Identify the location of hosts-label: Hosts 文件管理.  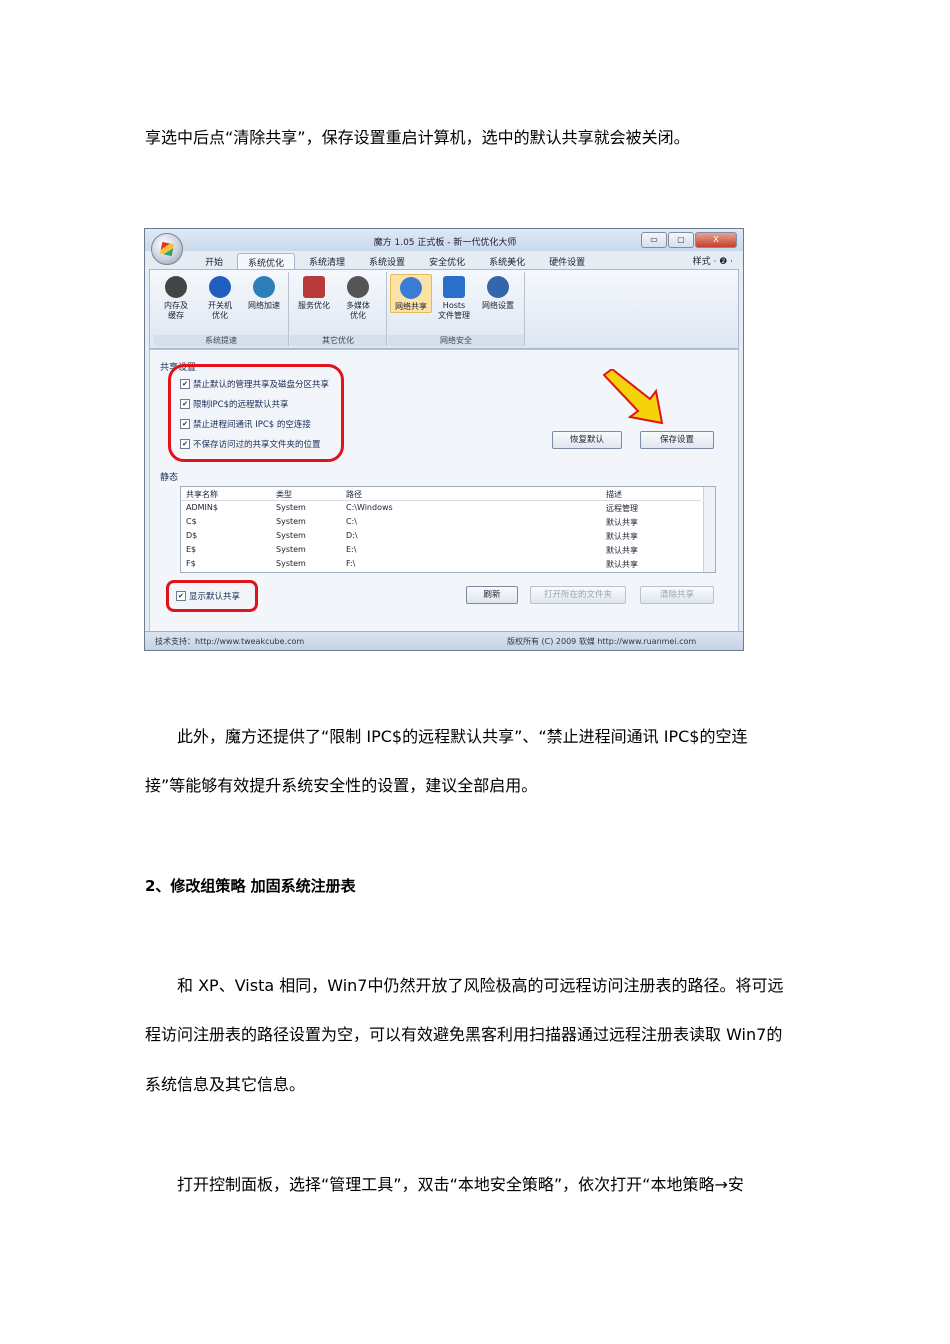
(454, 310).